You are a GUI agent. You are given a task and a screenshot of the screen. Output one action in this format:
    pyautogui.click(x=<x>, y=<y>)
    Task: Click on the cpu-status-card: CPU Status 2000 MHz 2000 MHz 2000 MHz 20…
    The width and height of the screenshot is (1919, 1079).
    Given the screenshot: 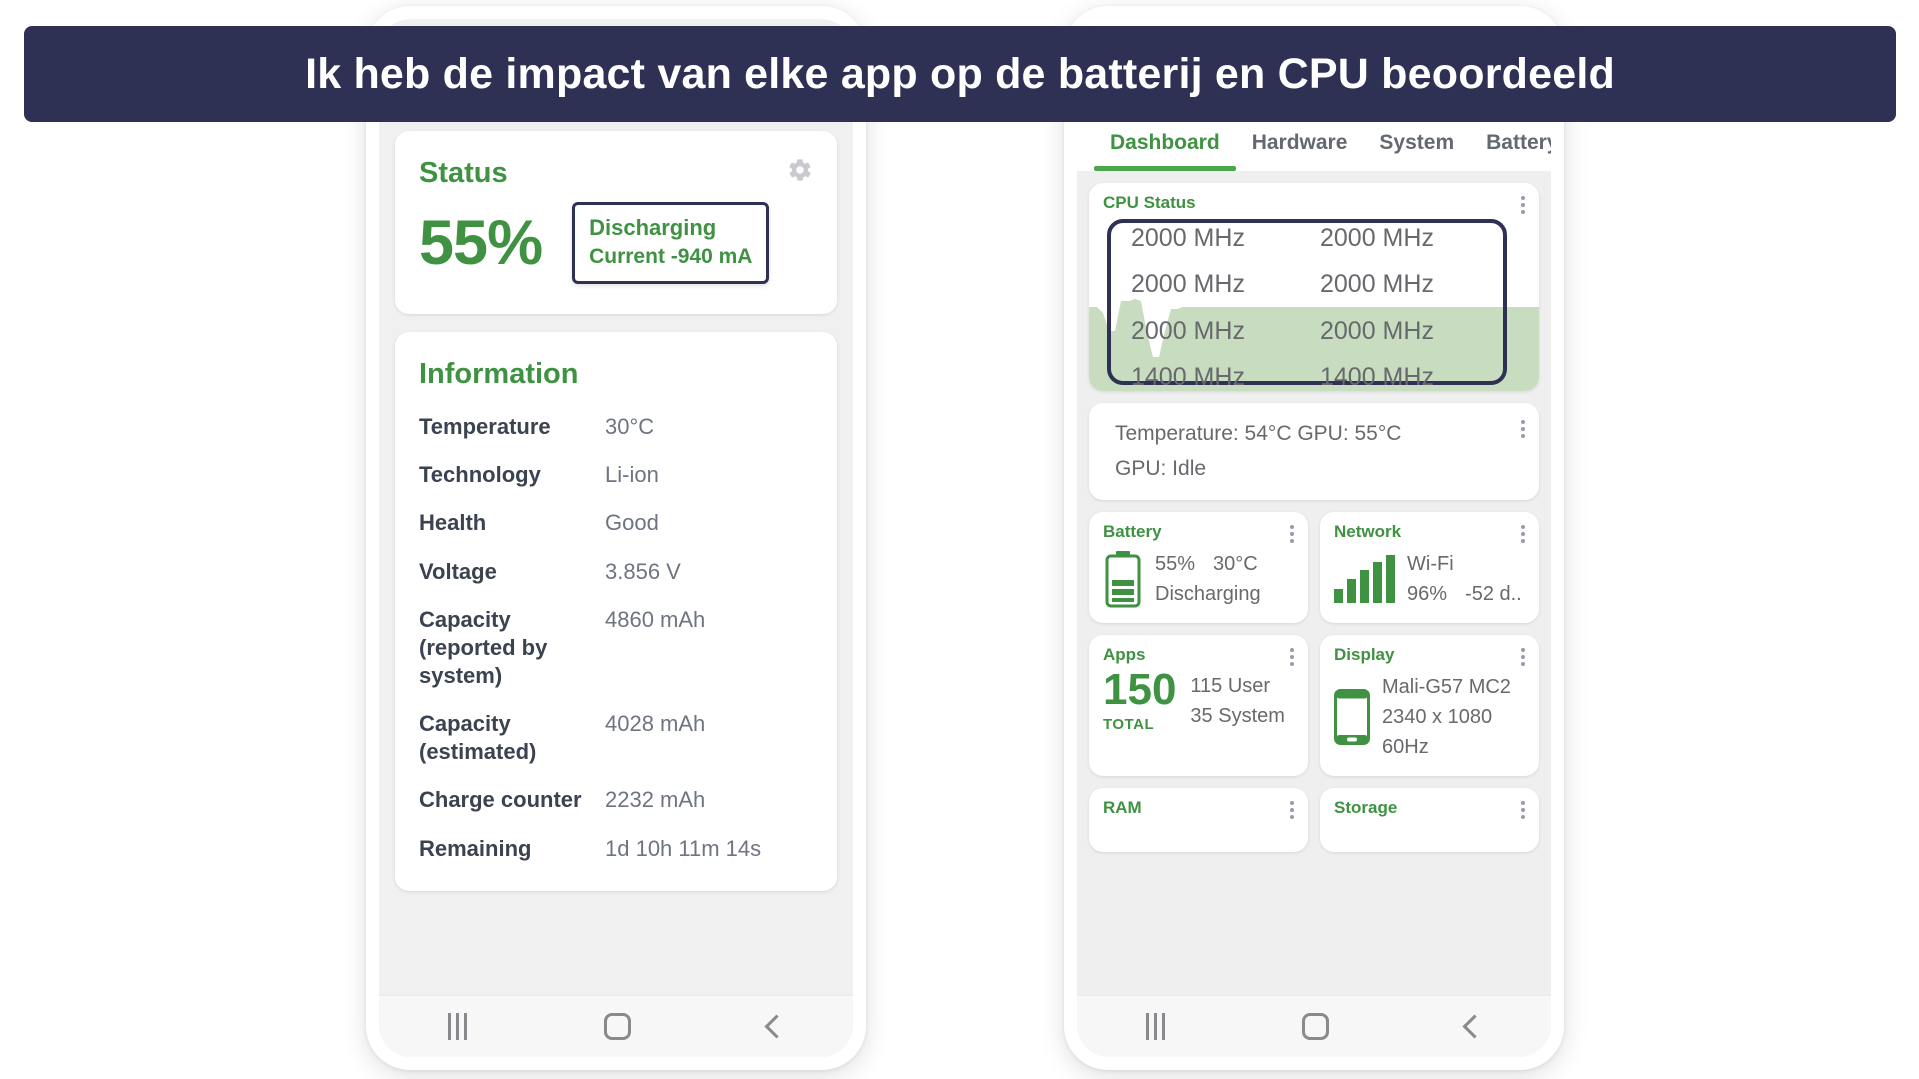 What is the action you would take?
    pyautogui.click(x=1314, y=287)
    